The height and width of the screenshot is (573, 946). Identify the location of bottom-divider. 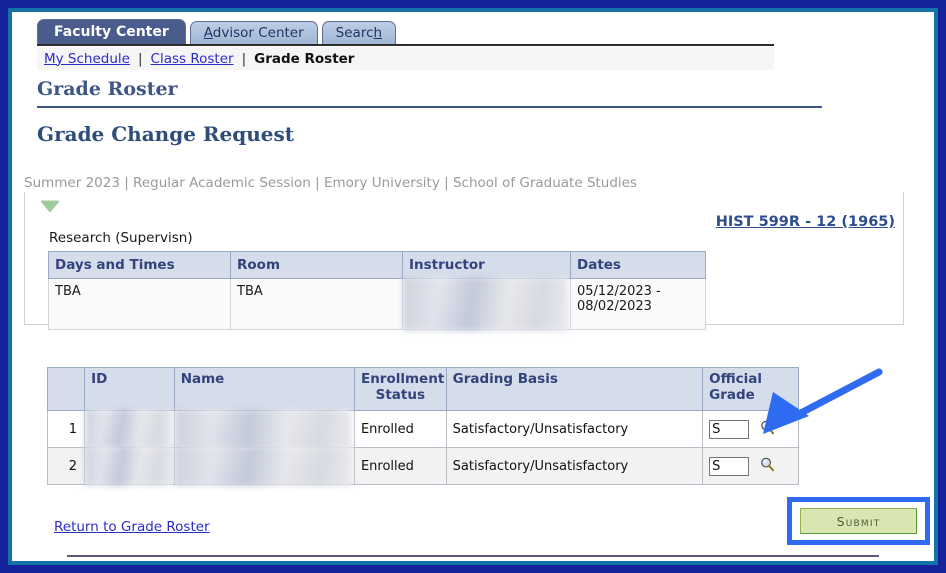
(473, 556).